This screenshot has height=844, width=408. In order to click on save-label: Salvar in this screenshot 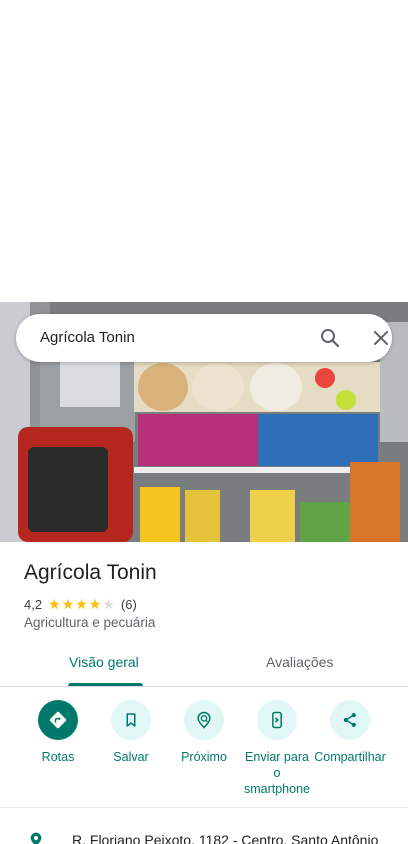, I will do `click(131, 757)`.